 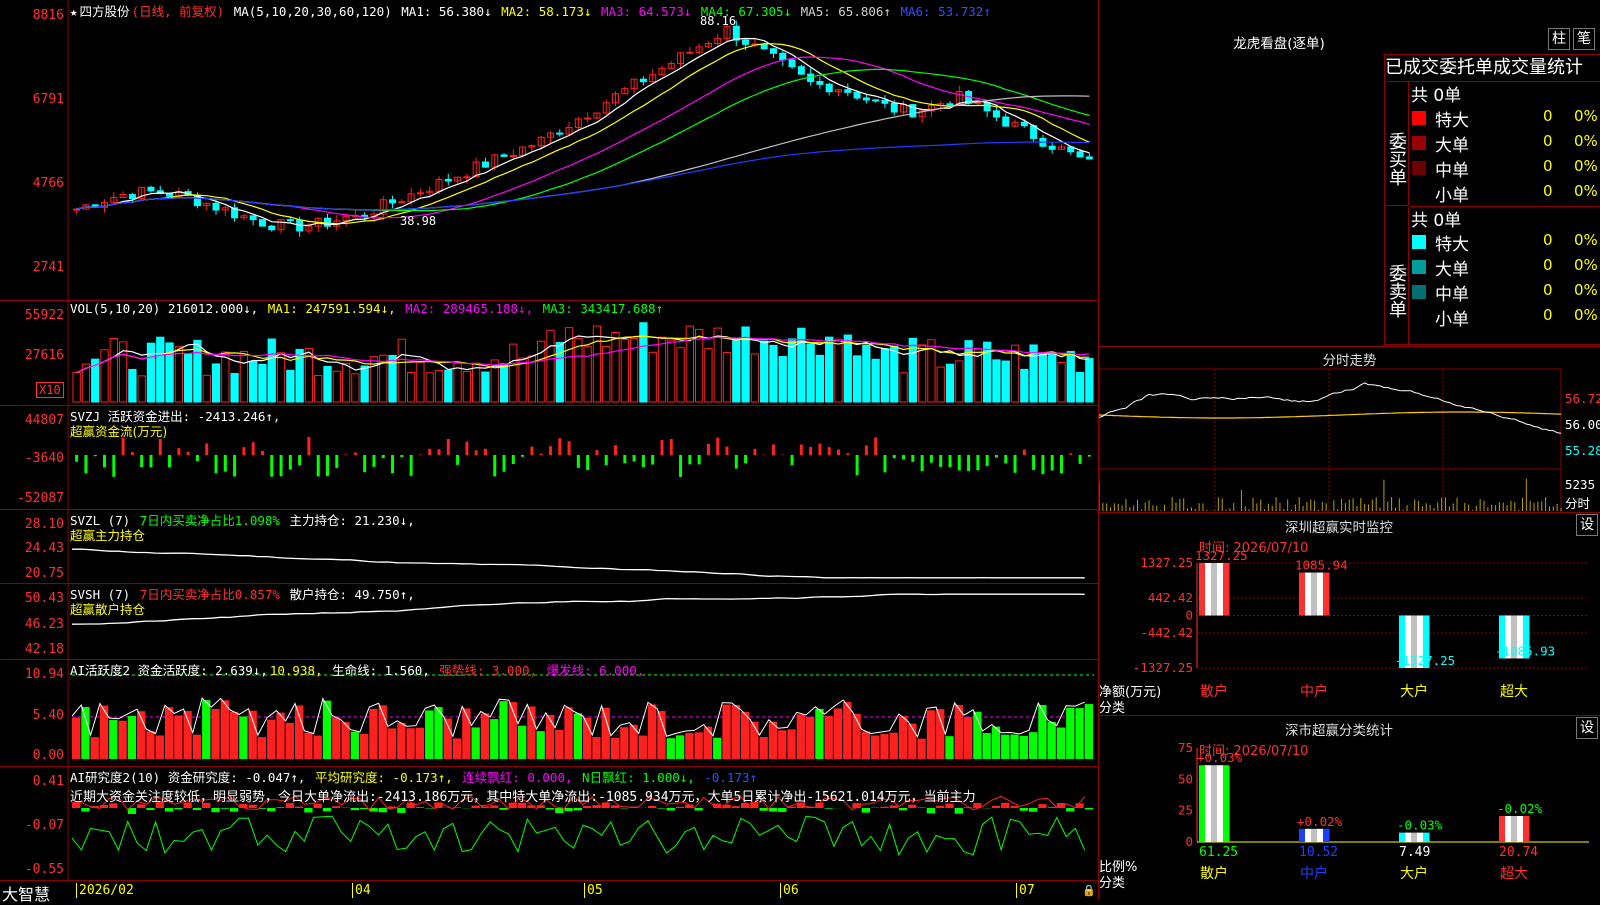 What do you see at coordinates (332, 308) in the screenshot?
I see `vol-ma1: MA1: 247591.594↓,` at bounding box center [332, 308].